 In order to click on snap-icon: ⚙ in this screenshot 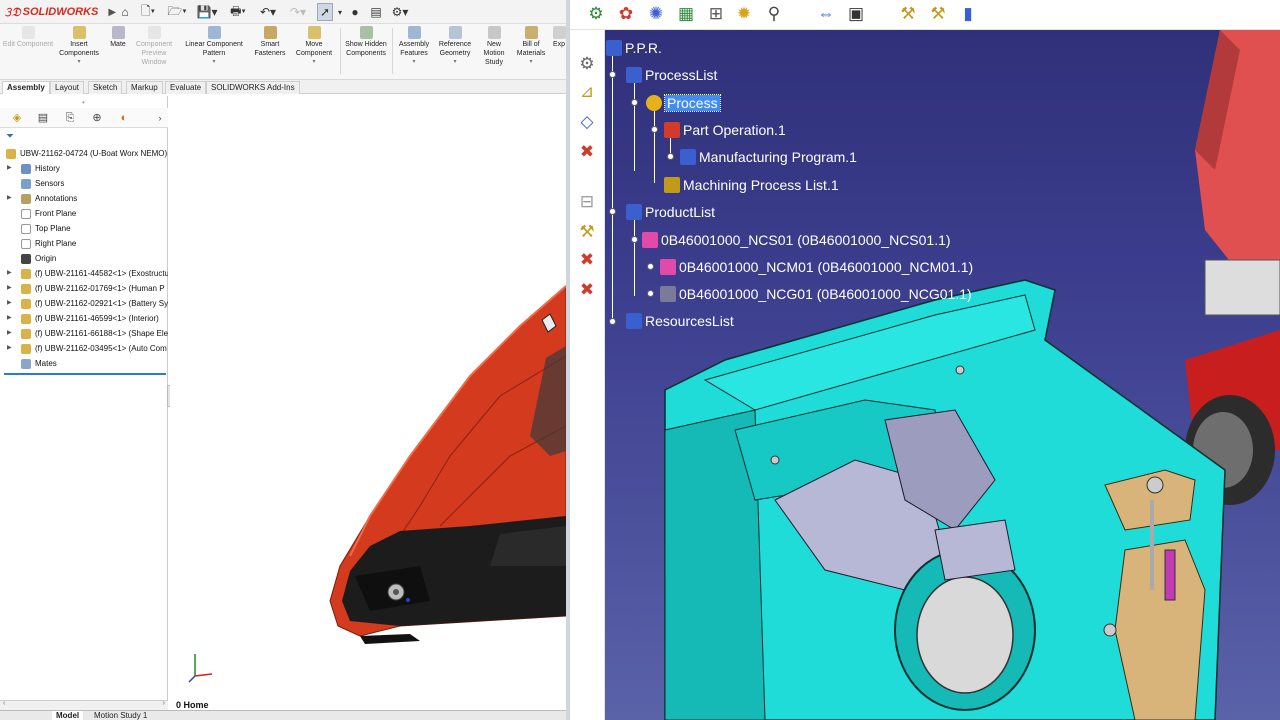, I will do `click(587, 64)`.